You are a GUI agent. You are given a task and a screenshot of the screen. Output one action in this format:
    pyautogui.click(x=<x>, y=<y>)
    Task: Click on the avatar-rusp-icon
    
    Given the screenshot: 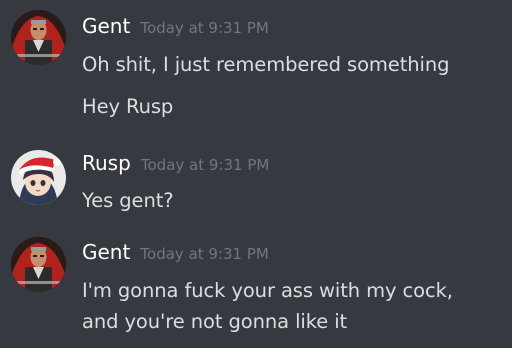 What is the action you would take?
    pyautogui.click(x=38, y=177)
    